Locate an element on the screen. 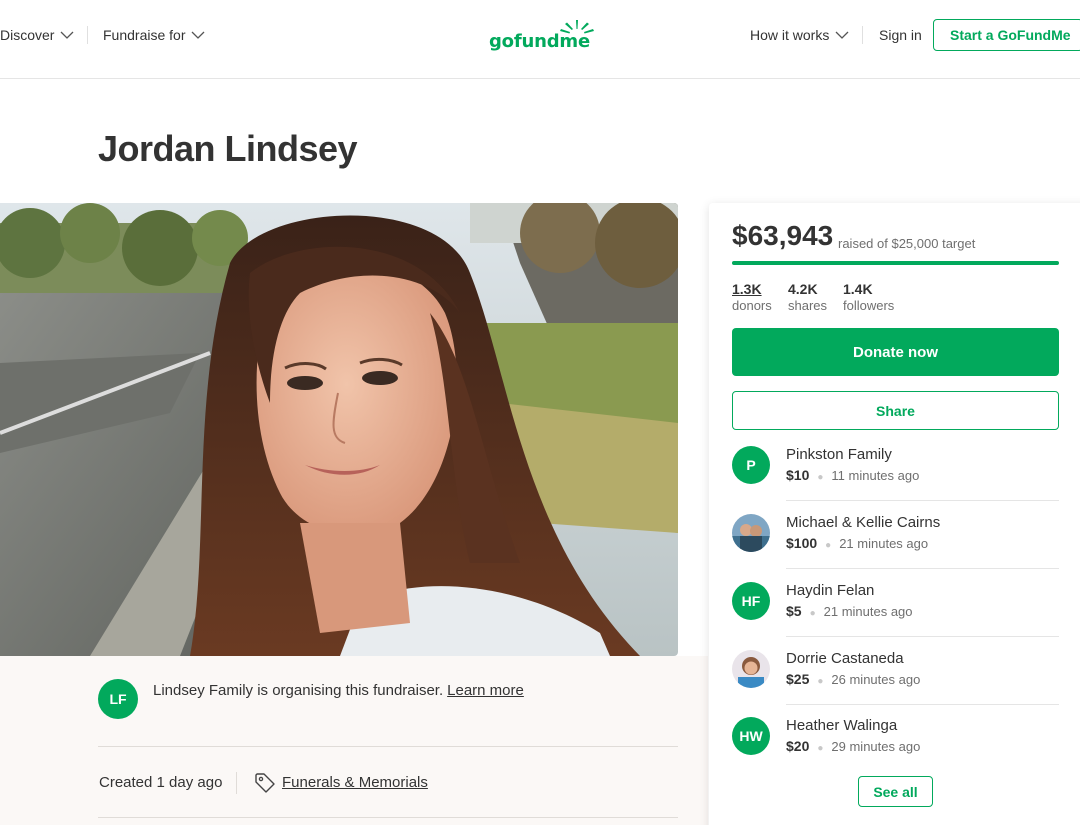 Image resolution: width=1080 pixels, height=825 pixels. tag-icon is located at coordinates (265, 783).